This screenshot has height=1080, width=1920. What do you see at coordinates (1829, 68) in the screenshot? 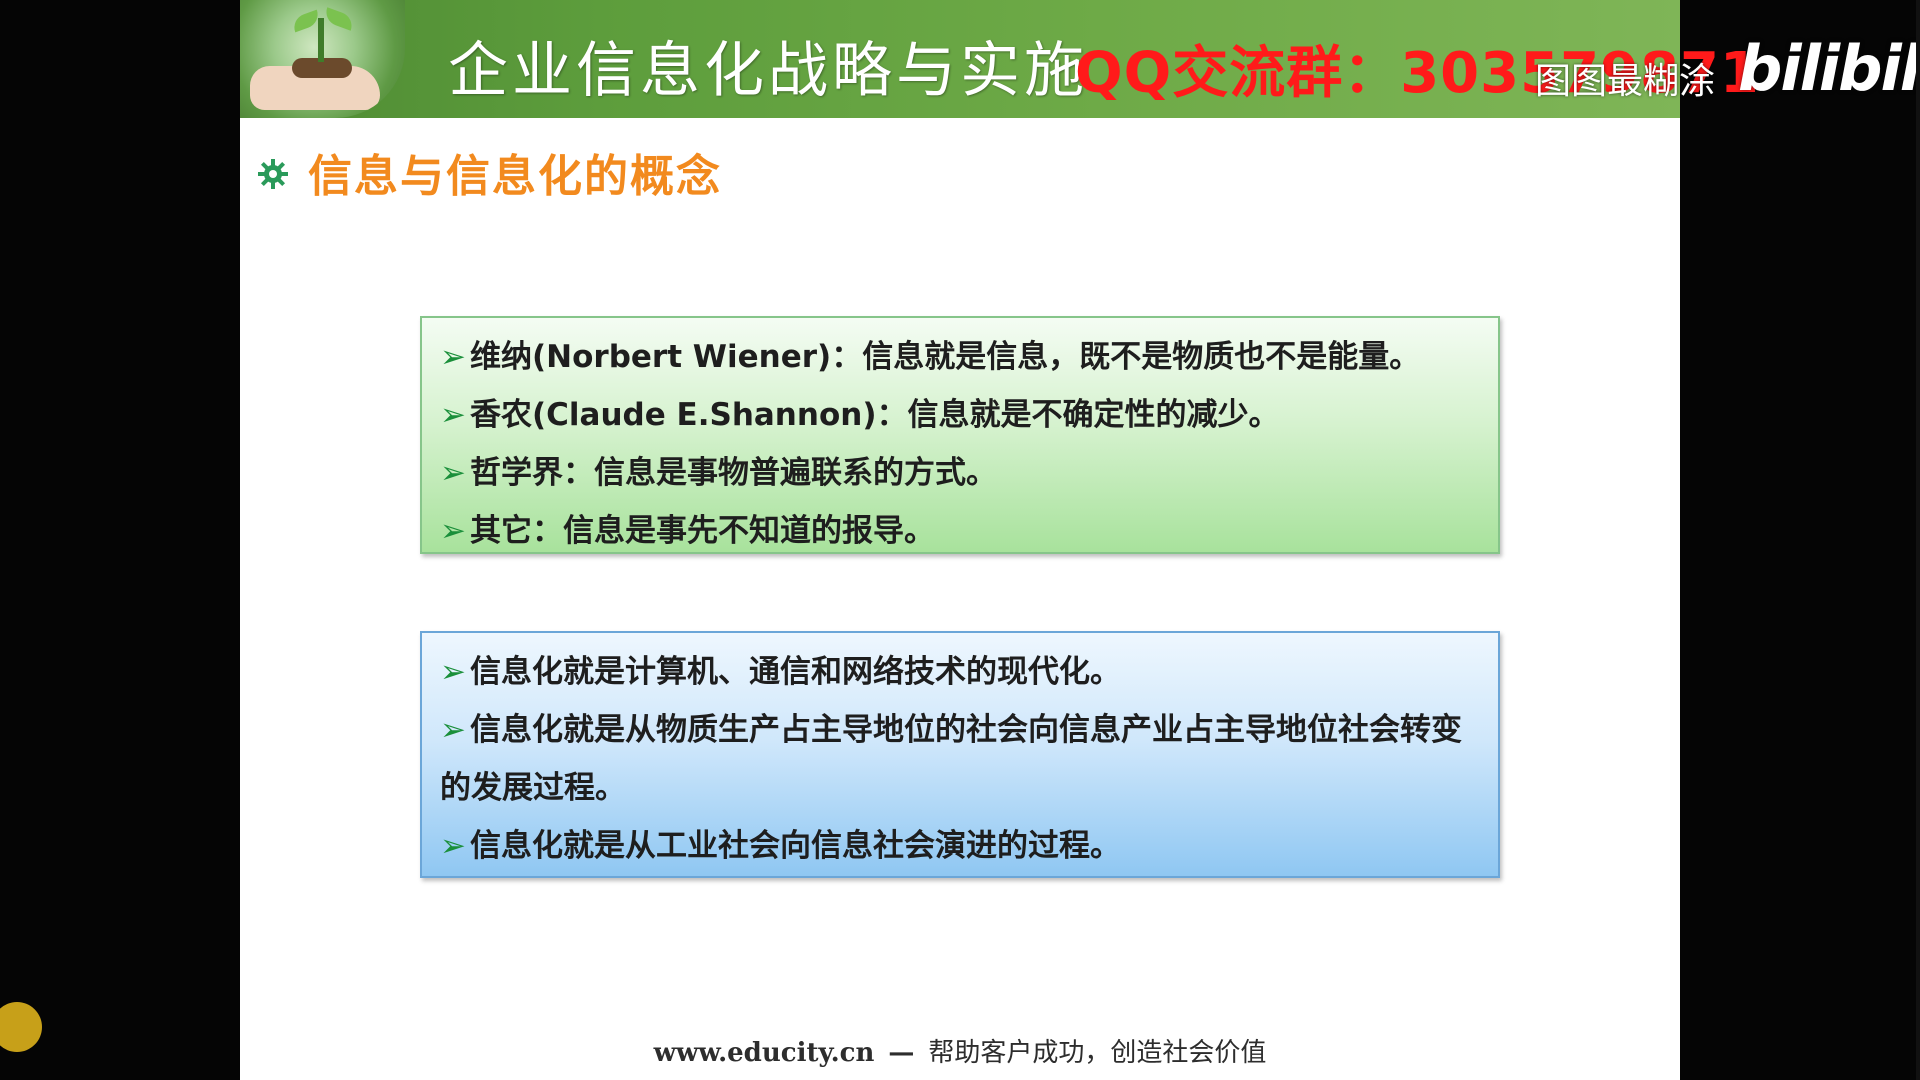
I see `bilibili-logo: bilibili` at bounding box center [1829, 68].